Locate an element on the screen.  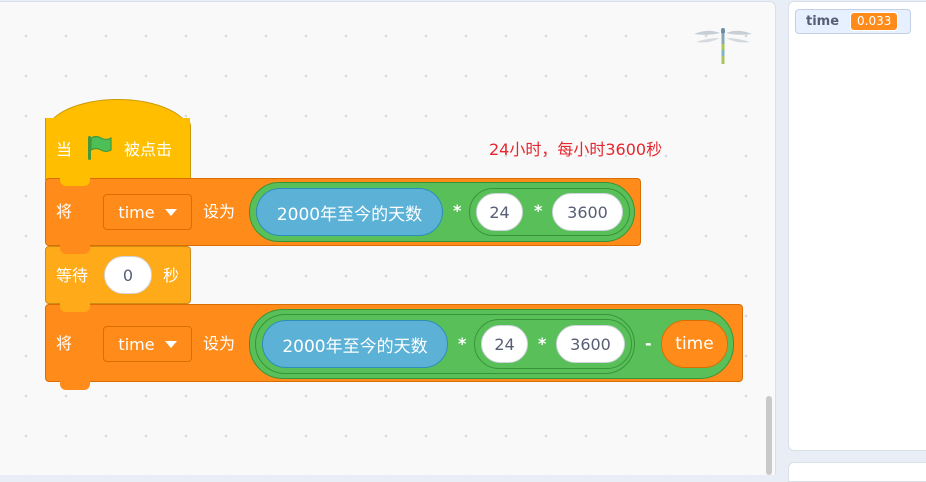
variable-reporter-label: time is located at coordinates (694, 344).